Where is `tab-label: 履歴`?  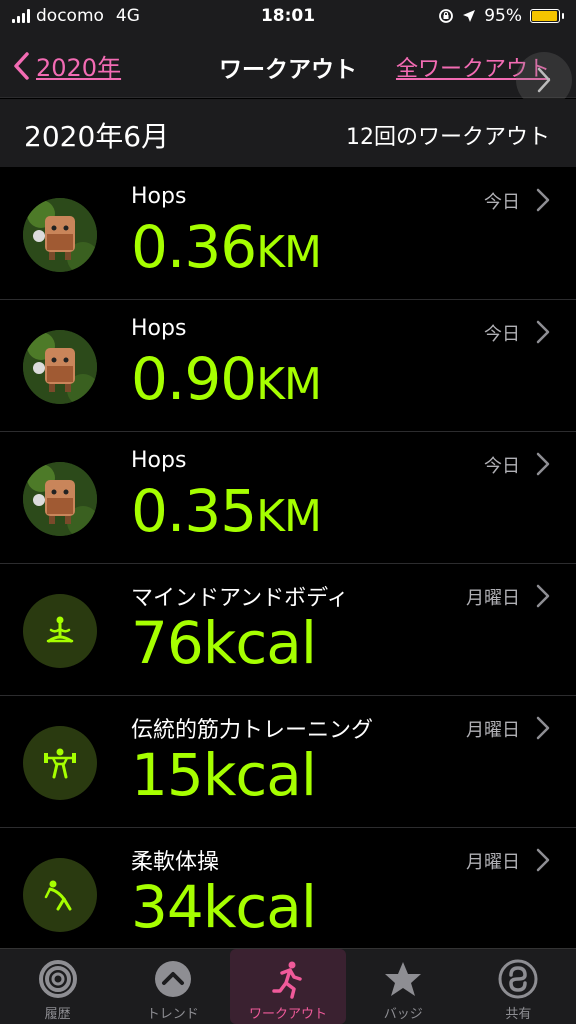 tab-label: 履歴 is located at coordinates (57, 1014).